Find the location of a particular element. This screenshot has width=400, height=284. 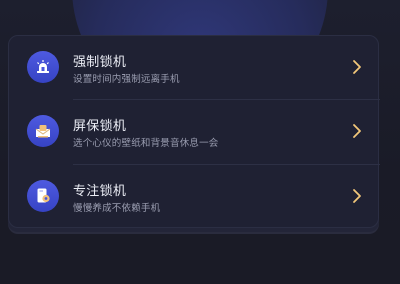

option-subtitle: 设置时间内强制远离手机 is located at coordinates (126, 79).